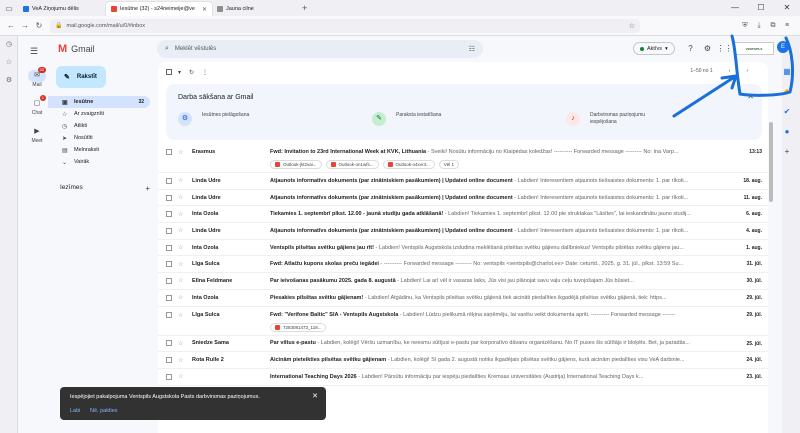 The width and height of the screenshot is (800, 433). What do you see at coordinates (449, 164) in the screenshot?
I see `attachment-chip: Vēl 1` at bounding box center [449, 164].